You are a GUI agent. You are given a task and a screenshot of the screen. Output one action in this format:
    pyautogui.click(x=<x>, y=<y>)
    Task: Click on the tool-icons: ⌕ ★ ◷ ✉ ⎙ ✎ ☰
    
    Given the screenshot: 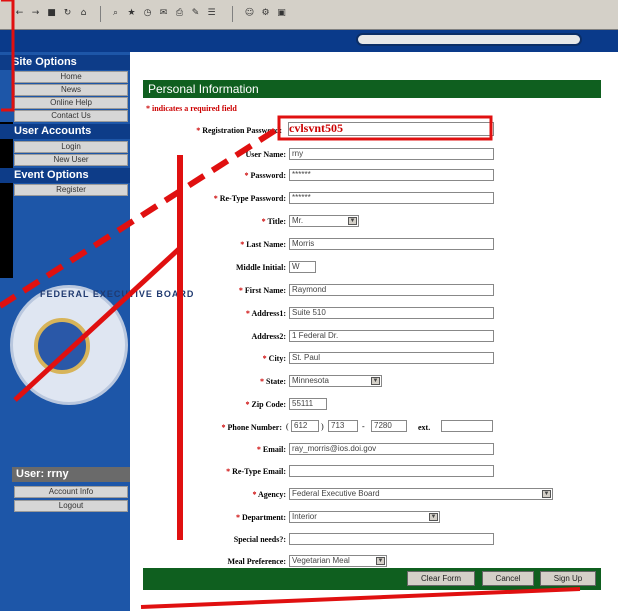 What is the action you would take?
    pyautogui.click(x=163, y=13)
    